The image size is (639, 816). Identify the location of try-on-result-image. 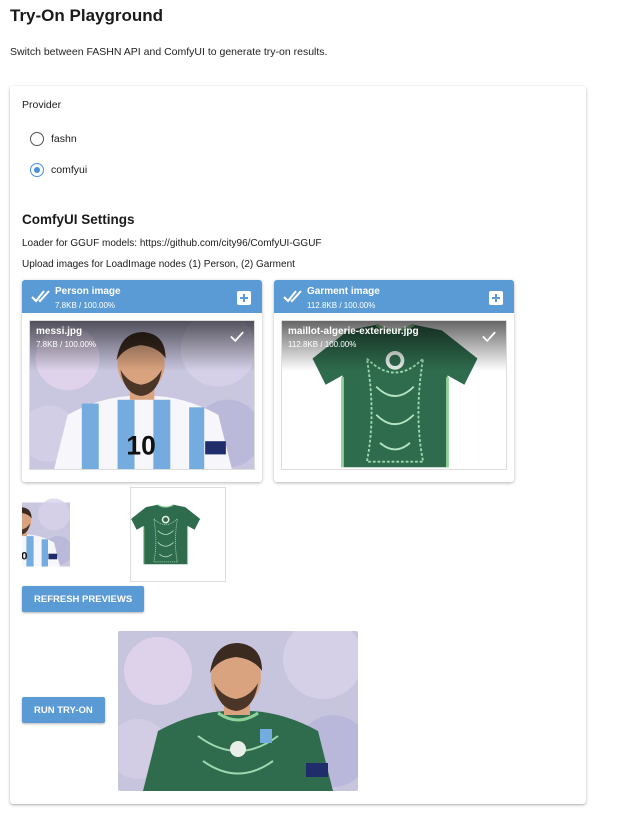
(238, 711).